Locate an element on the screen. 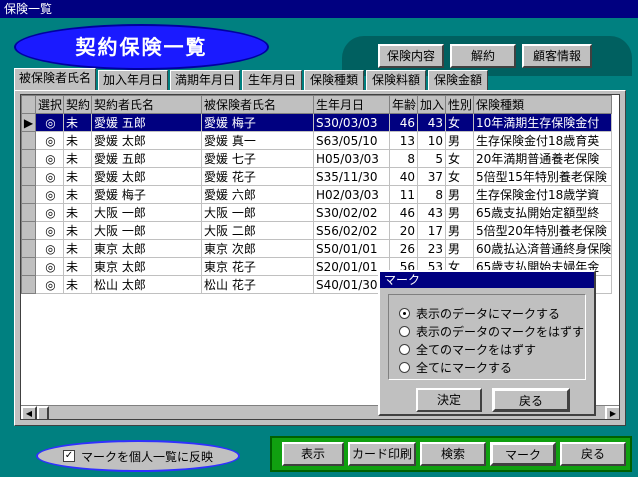 This screenshot has height=477, width=638. tab-insurance-type: 保険種類 is located at coordinates (334, 80).